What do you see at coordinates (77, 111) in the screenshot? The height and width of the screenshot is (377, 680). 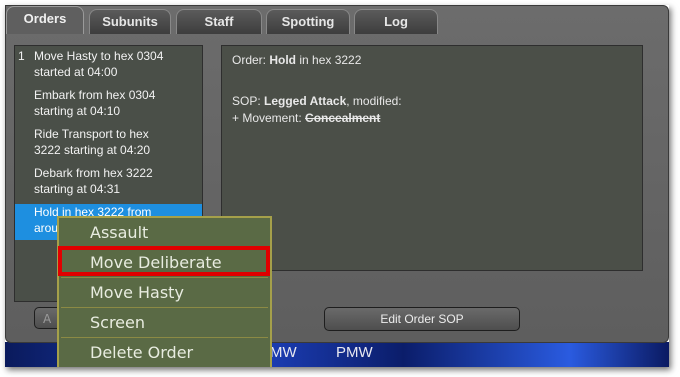 I see `order-line2: starting at 04:10` at bounding box center [77, 111].